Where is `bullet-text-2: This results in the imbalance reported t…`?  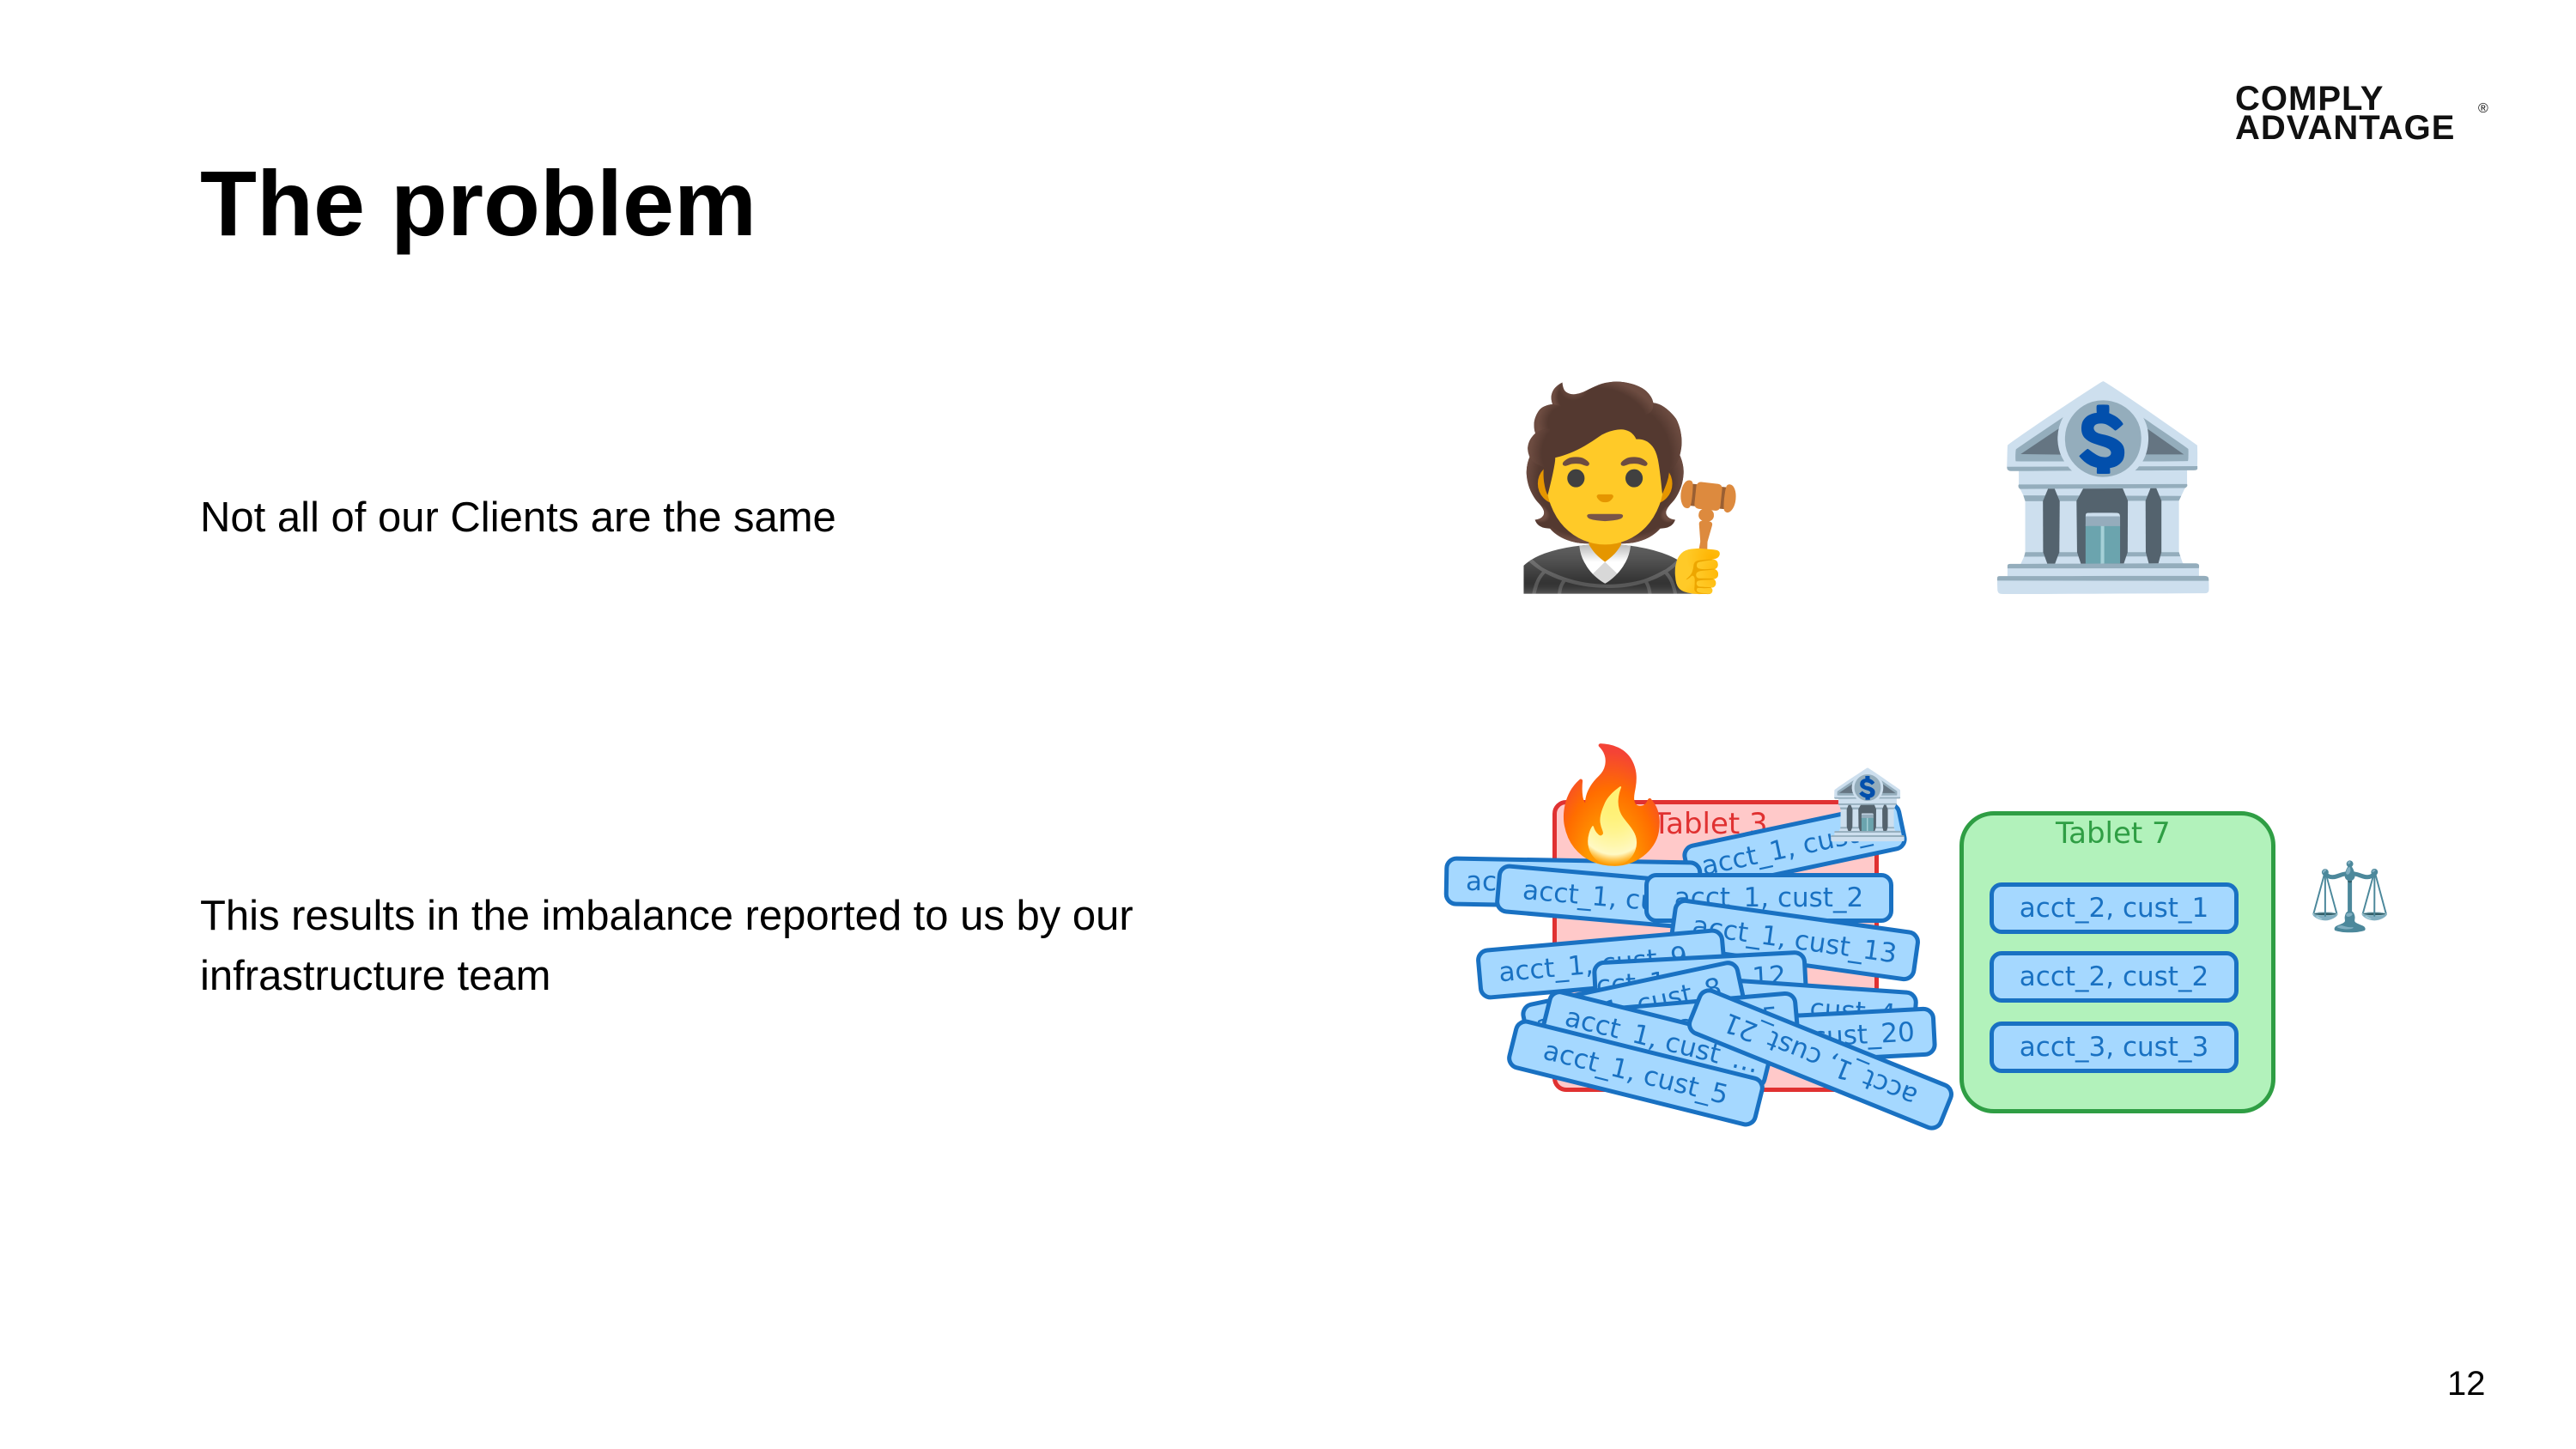
bullet-text-2: This results in the imbalance reported t… is located at coordinates (666, 946).